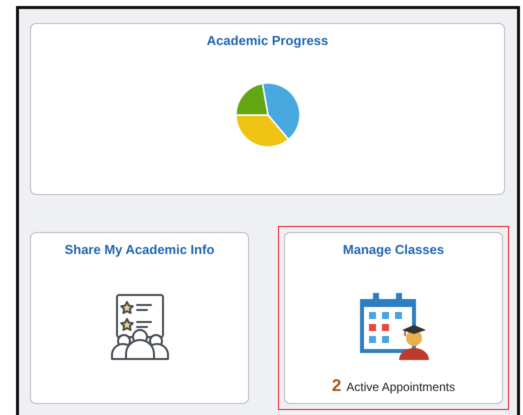 This screenshot has height=415, width=523. I want to click on tile-title: Share My Academic Info, so click(139, 250).